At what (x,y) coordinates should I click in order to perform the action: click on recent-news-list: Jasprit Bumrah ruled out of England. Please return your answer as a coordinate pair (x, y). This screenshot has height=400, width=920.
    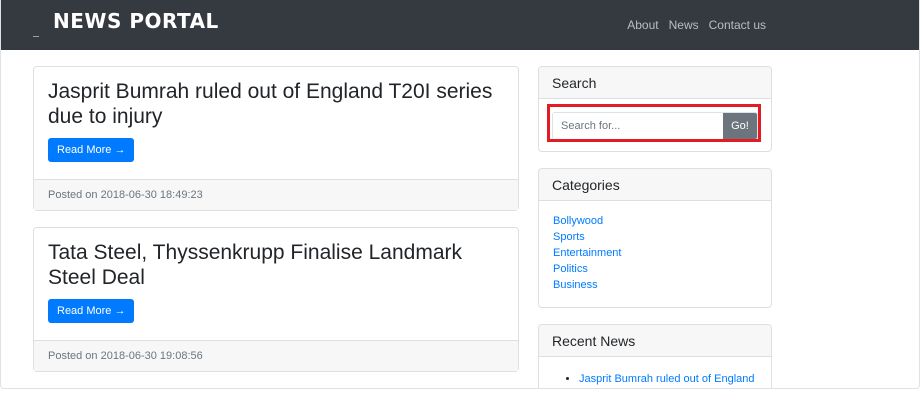
    Looking at the image, I should click on (655, 372).